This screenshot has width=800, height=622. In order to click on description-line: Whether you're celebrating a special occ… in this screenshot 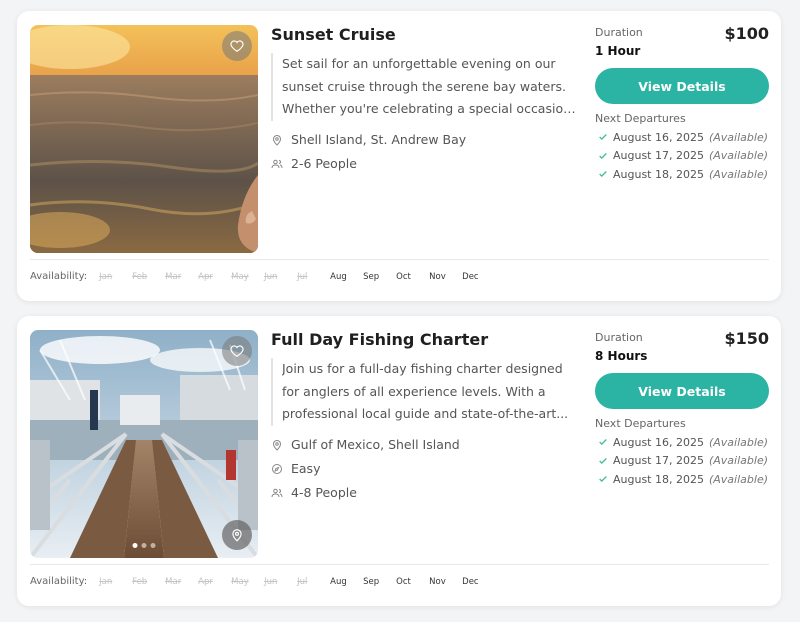, I will do `click(429, 108)`.